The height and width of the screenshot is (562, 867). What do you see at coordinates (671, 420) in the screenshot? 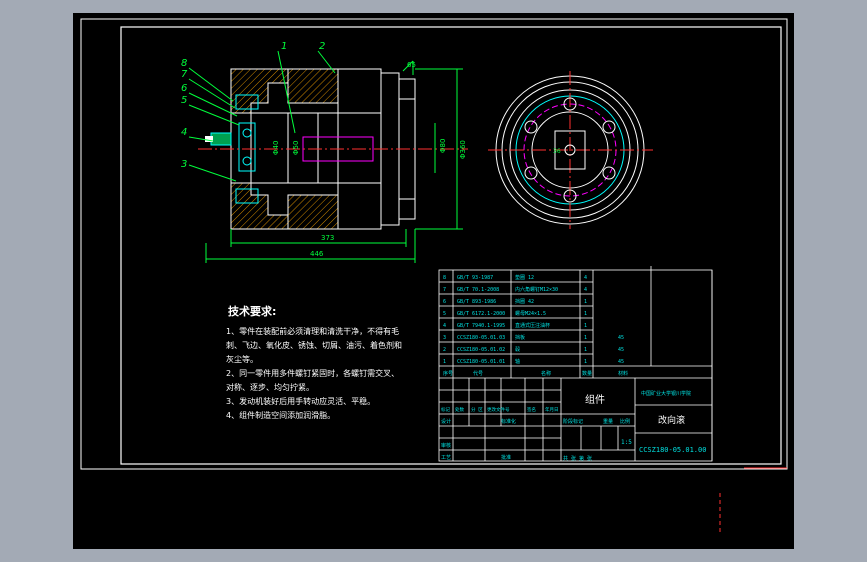
I see `drawing-title: 改向滚` at bounding box center [671, 420].